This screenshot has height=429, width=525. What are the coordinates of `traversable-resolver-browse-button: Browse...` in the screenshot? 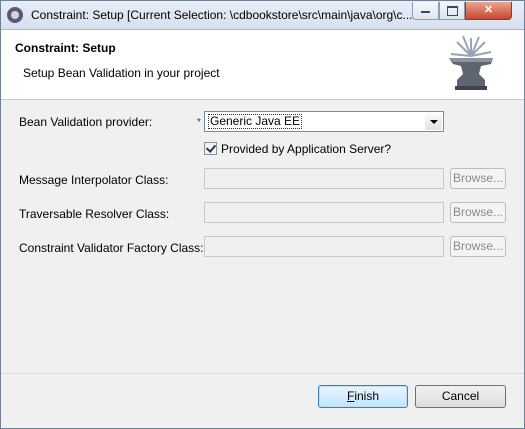 It's located at (478, 212).